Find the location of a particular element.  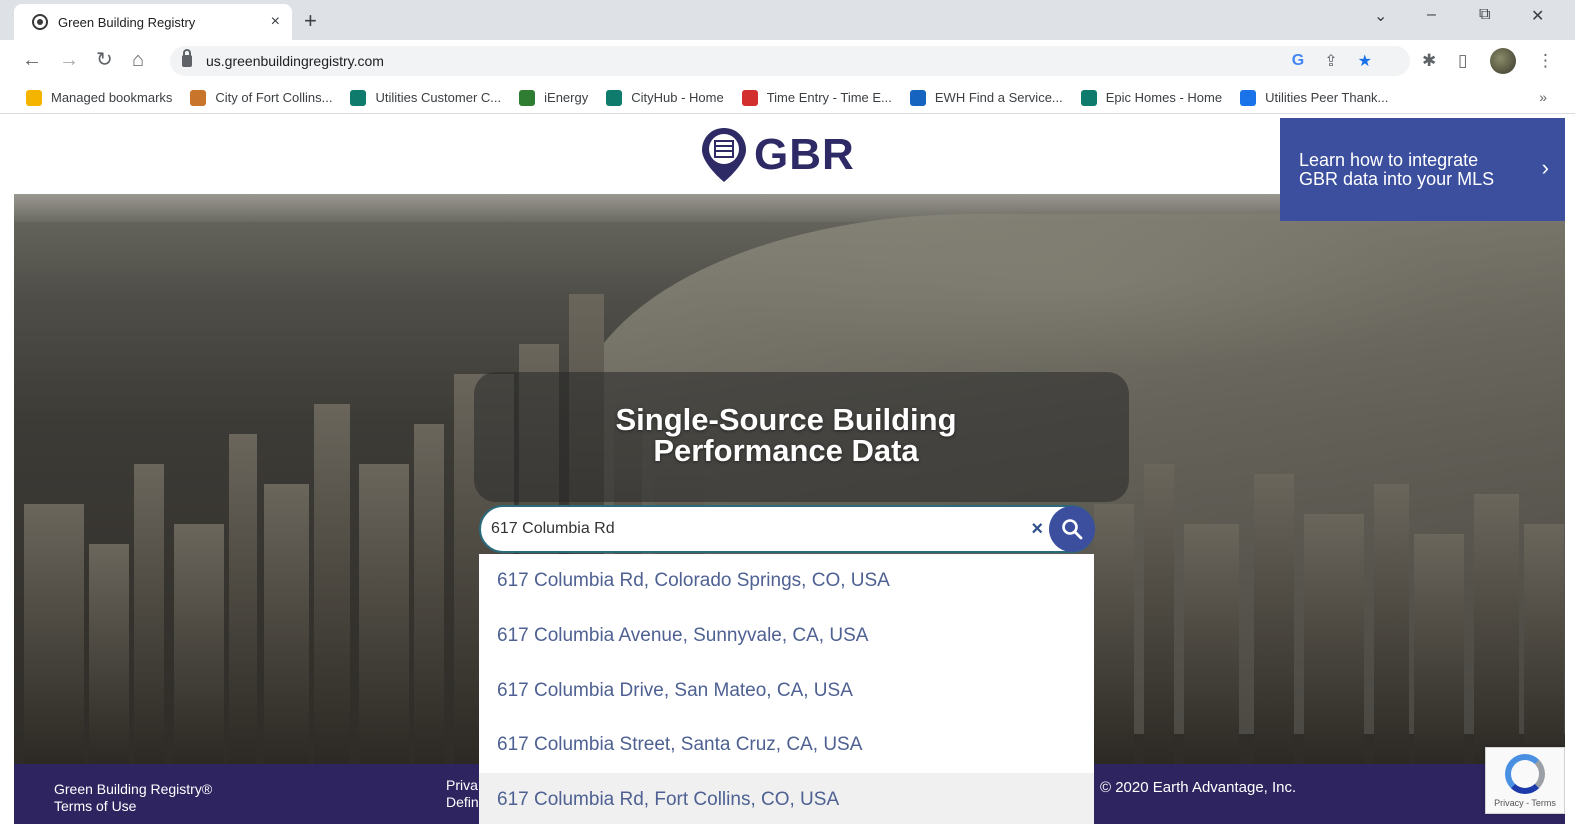

new-tab-button: + is located at coordinates (310, 21).